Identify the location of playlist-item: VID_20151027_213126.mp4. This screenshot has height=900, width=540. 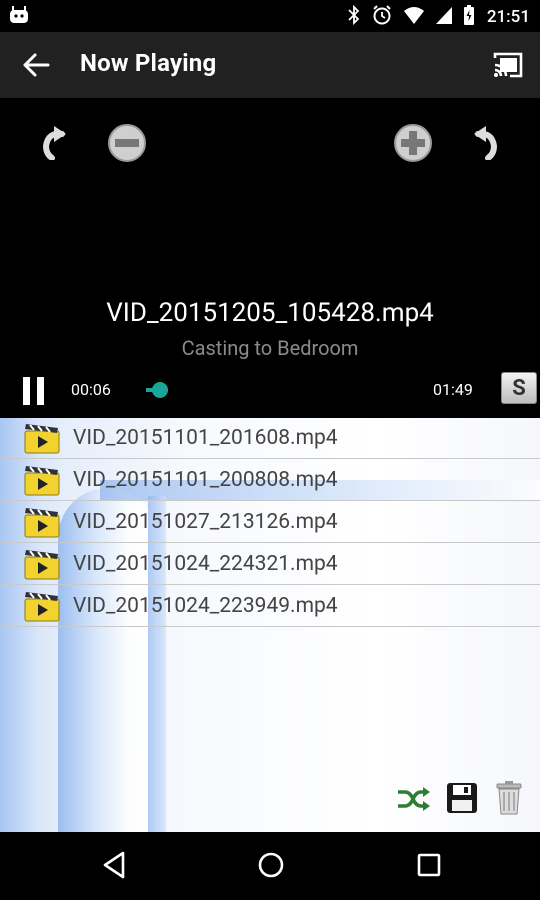
(270, 522).